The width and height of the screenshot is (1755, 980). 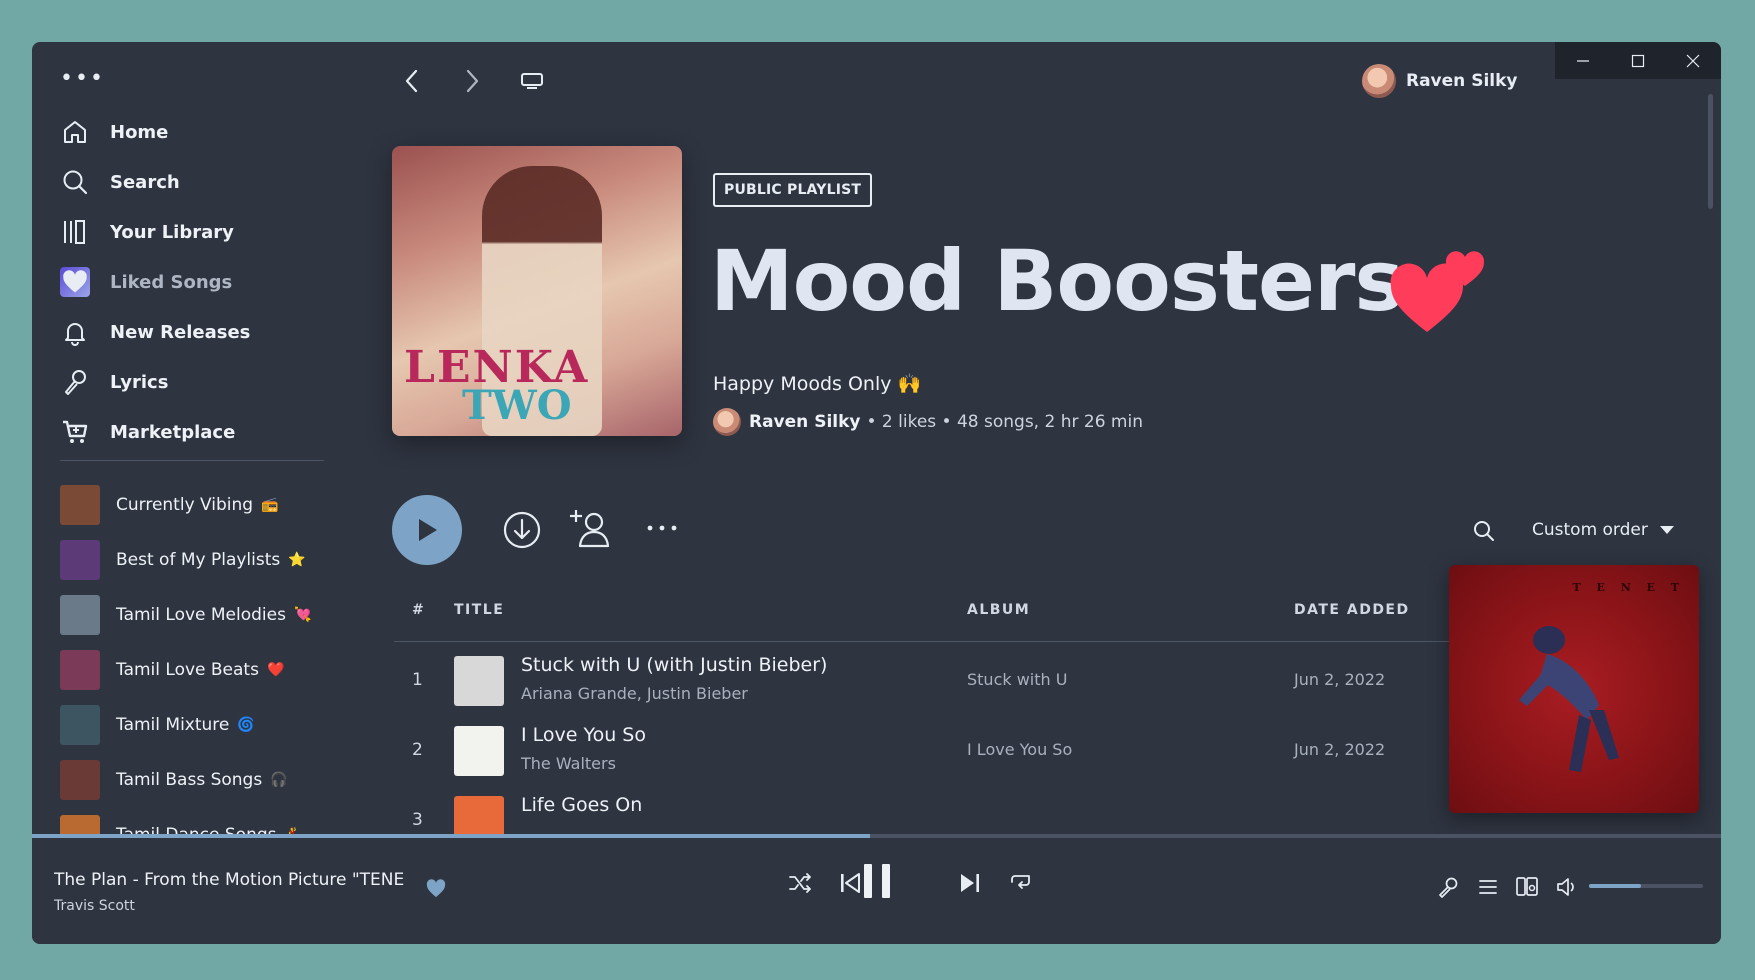 What do you see at coordinates (1017, 679) in the screenshot?
I see `track-album: Stuck with U` at bounding box center [1017, 679].